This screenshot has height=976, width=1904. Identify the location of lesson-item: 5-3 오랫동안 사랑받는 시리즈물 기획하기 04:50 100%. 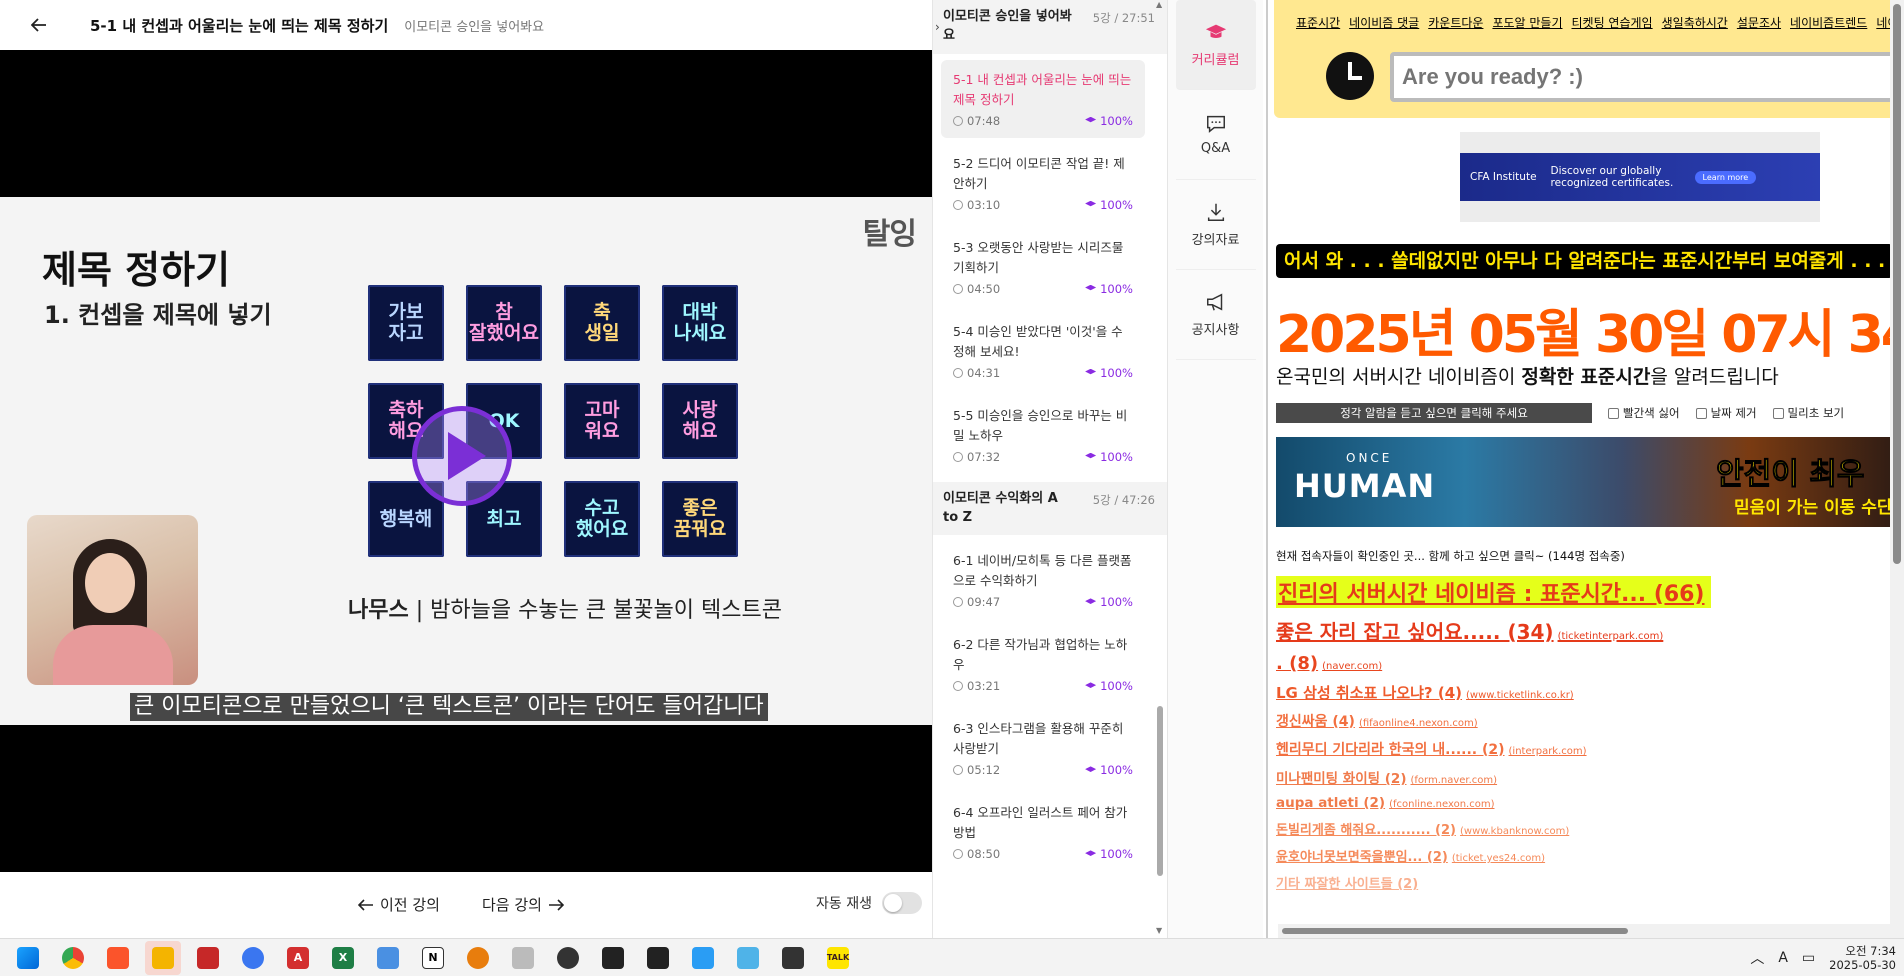
(1043, 267).